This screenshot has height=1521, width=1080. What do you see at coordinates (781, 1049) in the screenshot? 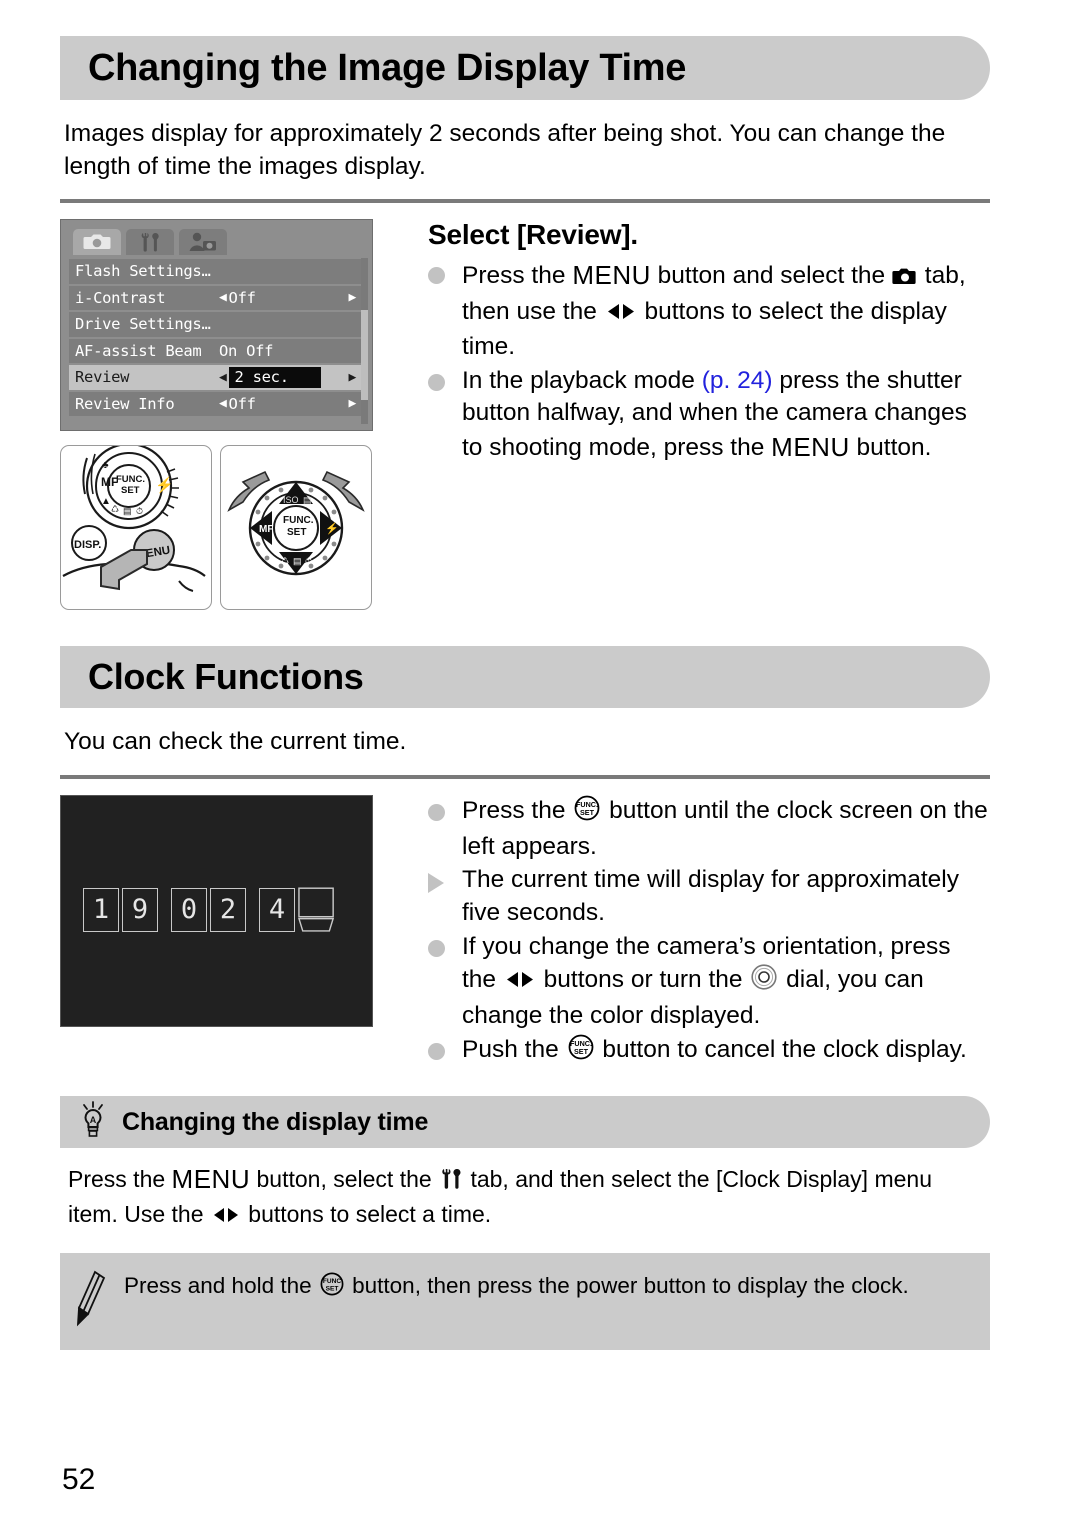
I see `text-fragment: button to cancel the clock display.` at bounding box center [781, 1049].